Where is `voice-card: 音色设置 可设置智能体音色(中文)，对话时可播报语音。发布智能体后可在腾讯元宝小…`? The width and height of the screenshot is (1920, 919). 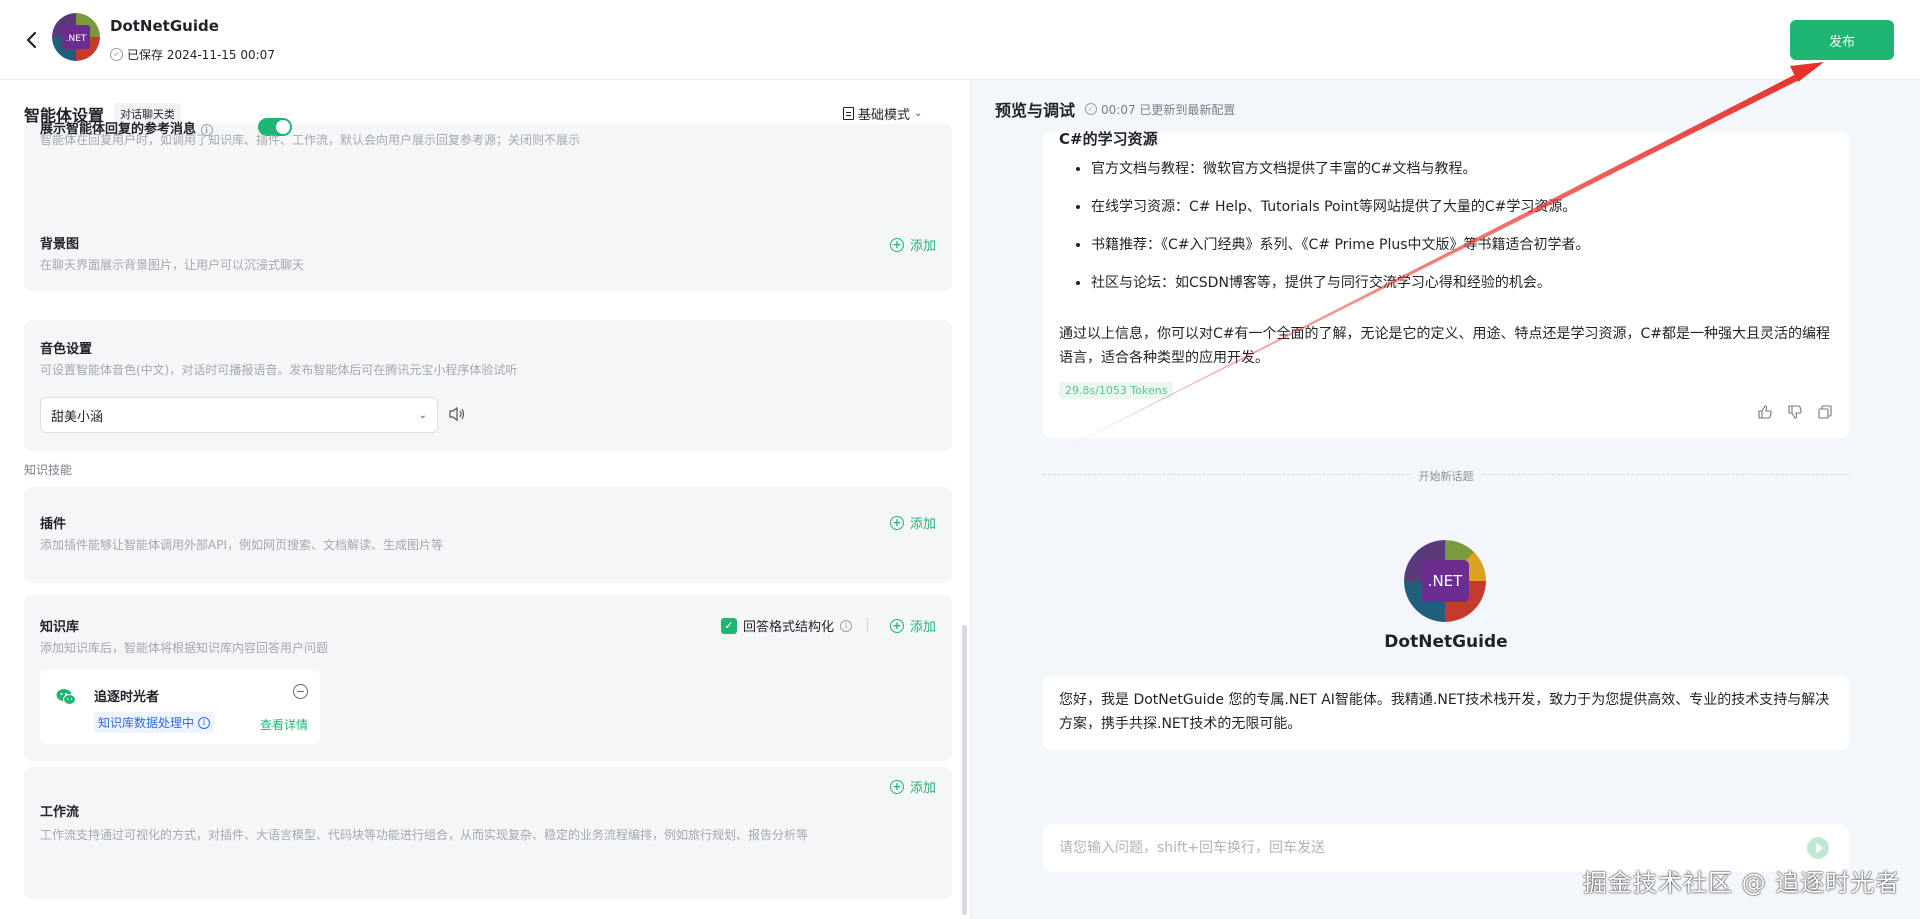
voice-card: 音色设置 可设置智能体音色(中文)，对话时可播报语音。发布智能体后可在腾讯元宝小… is located at coordinates (488, 385).